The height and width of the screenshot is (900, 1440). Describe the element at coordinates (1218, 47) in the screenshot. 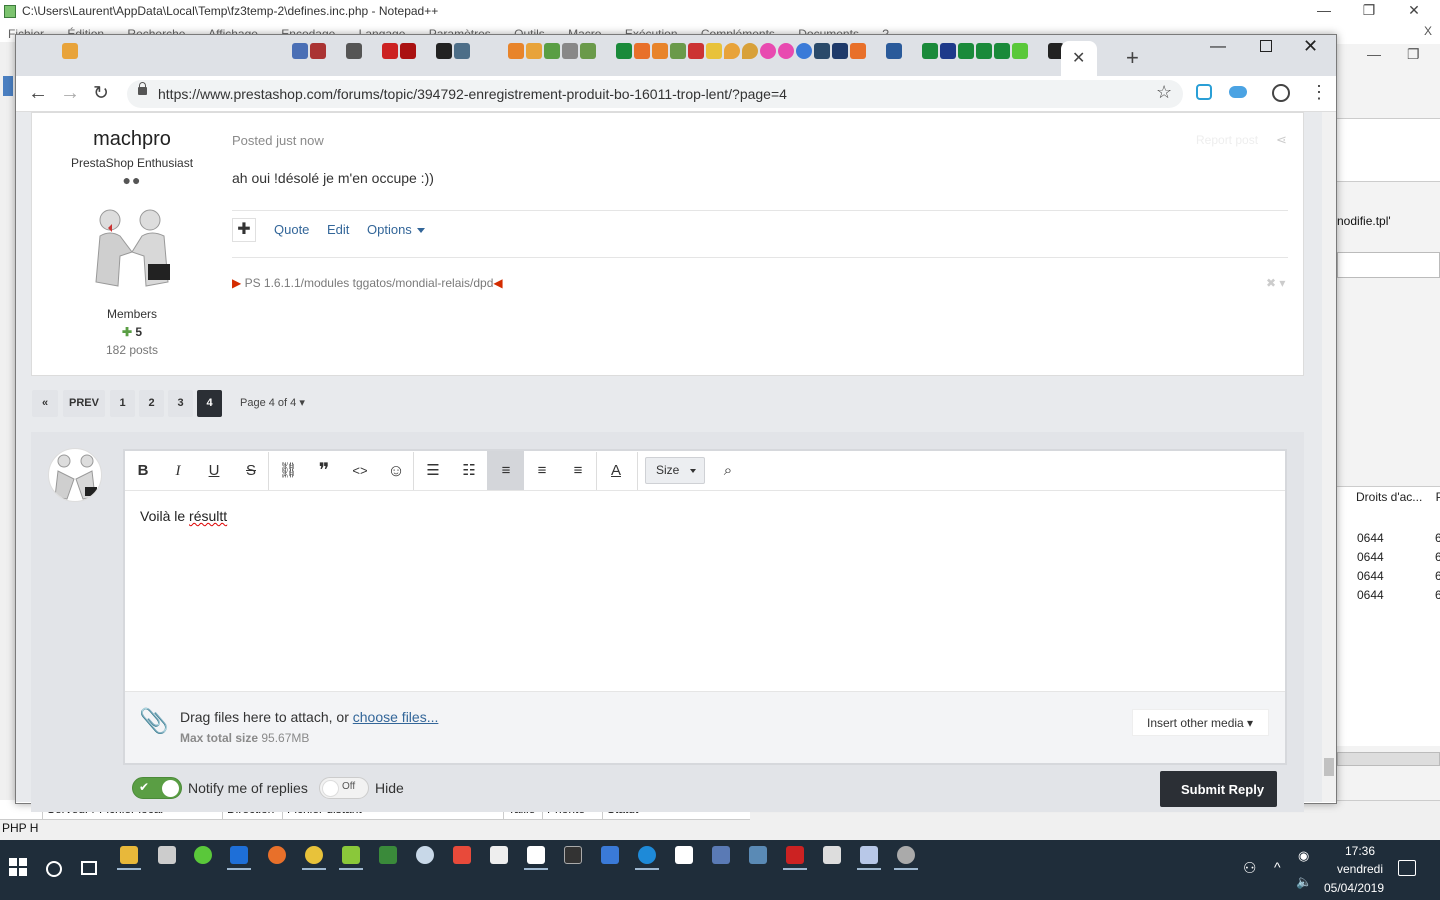

I see `browser-minimize-button: —` at that location.